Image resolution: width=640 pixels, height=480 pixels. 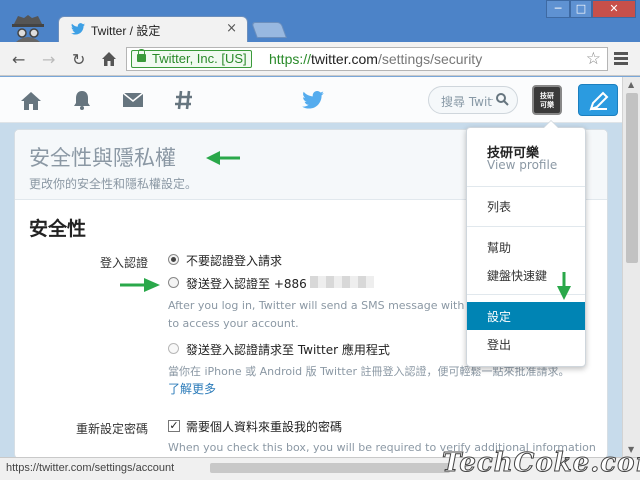 What do you see at coordinates (28, 28) in the screenshot?
I see `incognito-icon` at bounding box center [28, 28].